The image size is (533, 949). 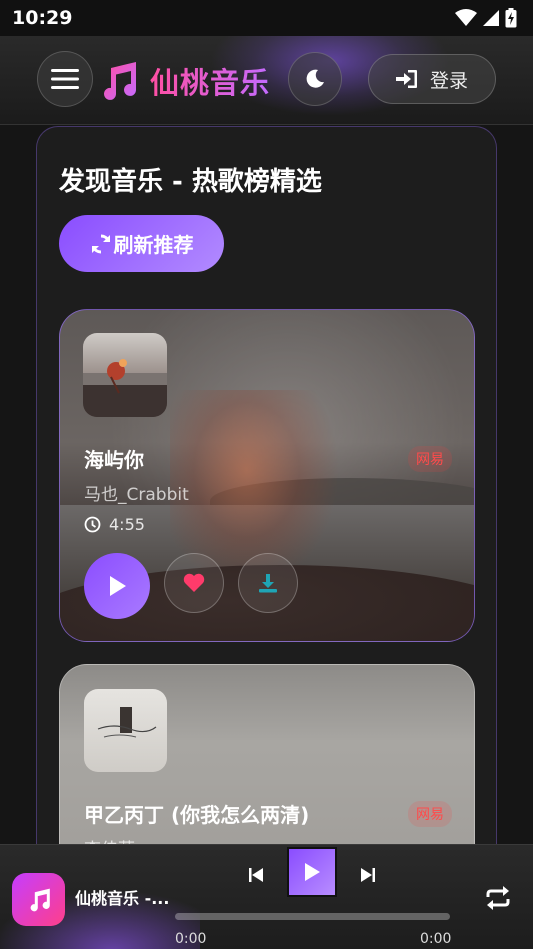 I want to click on theme-toggle-button, so click(x=315, y=79).